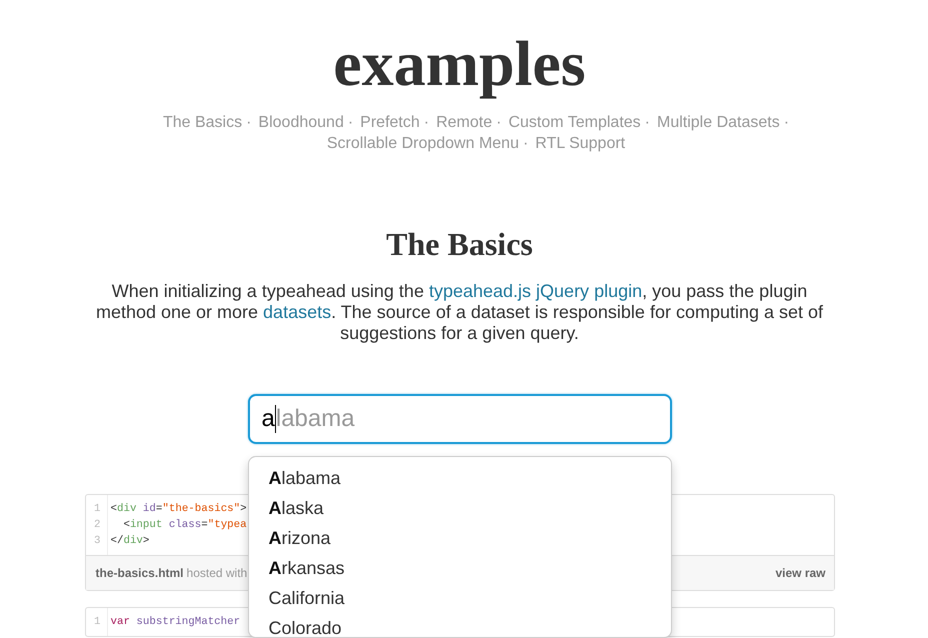 The image size is (928, 638). Describe the element at coordinates (459, 538) in the screenshot. I see `suggestion-item: Arizona` at that location.